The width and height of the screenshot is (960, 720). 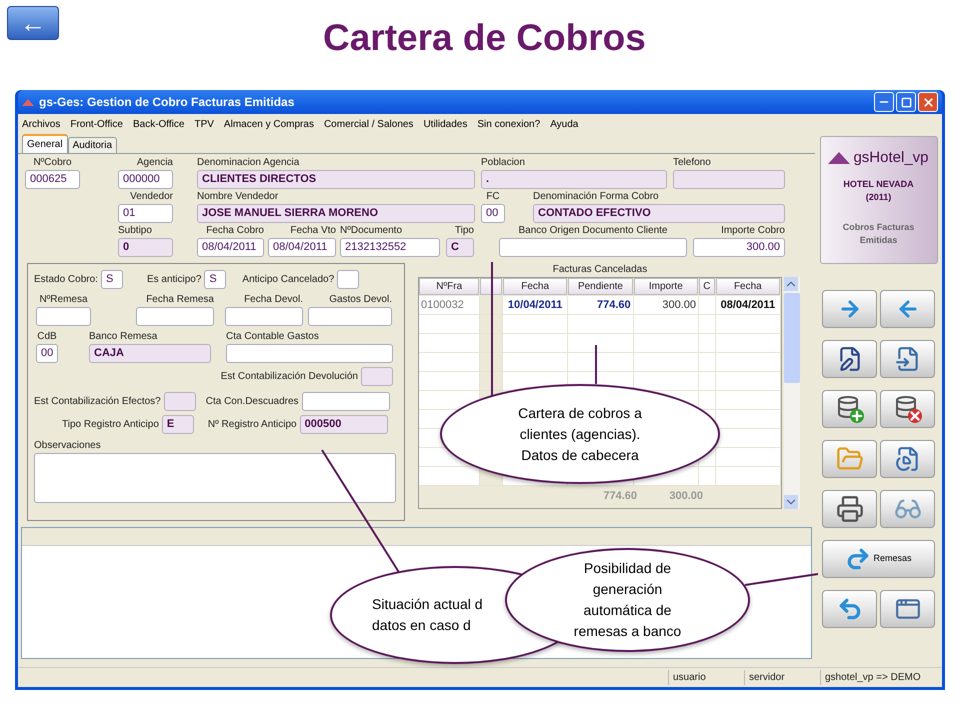 What do you see at coordinates (449, 286) in the screenshot?
I see `column-header: NºFra` at bounding box center [449, 286].